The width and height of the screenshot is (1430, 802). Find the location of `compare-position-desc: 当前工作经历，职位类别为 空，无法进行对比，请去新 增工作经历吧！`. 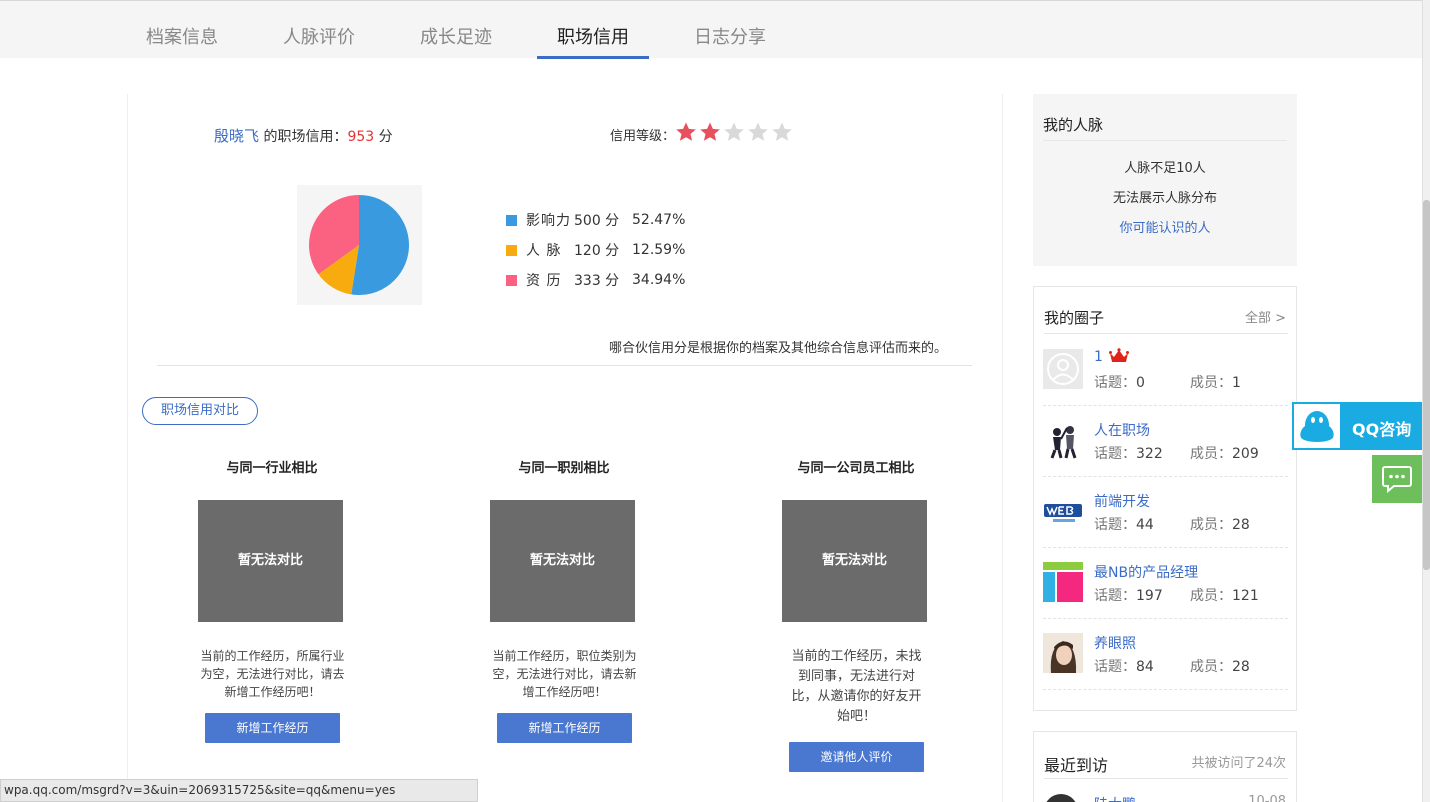

compare-position-desc: 当前工作经历，职位类别为 空，无法进行对比，请去新 增工作经历吧！ is located at coordinates (564, 674).